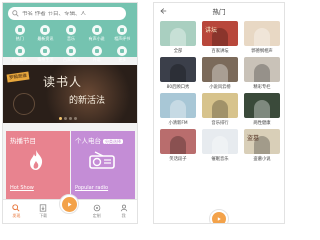  I want to click on category-audiobook: 有声小说, so click(97, 33).